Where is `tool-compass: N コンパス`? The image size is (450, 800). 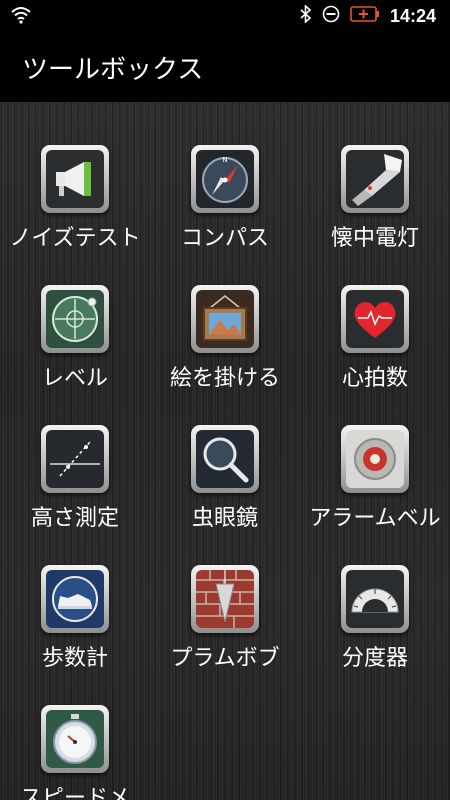
tool-compass: N コンパス is located at coordinates (225, 176).